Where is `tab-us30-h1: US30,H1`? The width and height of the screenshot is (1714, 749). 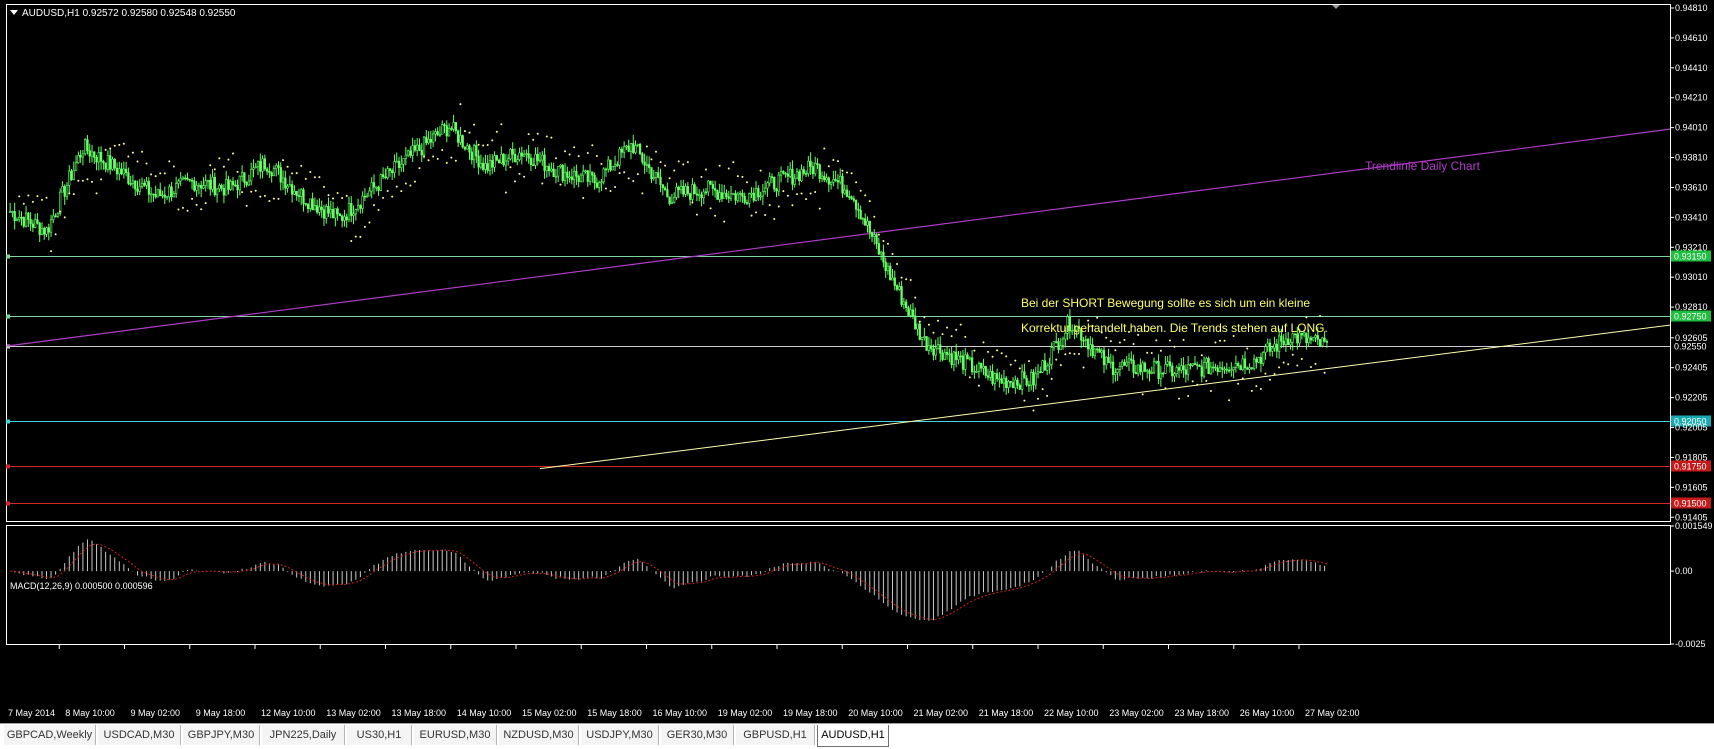
tab-us30-h1: US30,H1 is located at coordinates (379, 735).